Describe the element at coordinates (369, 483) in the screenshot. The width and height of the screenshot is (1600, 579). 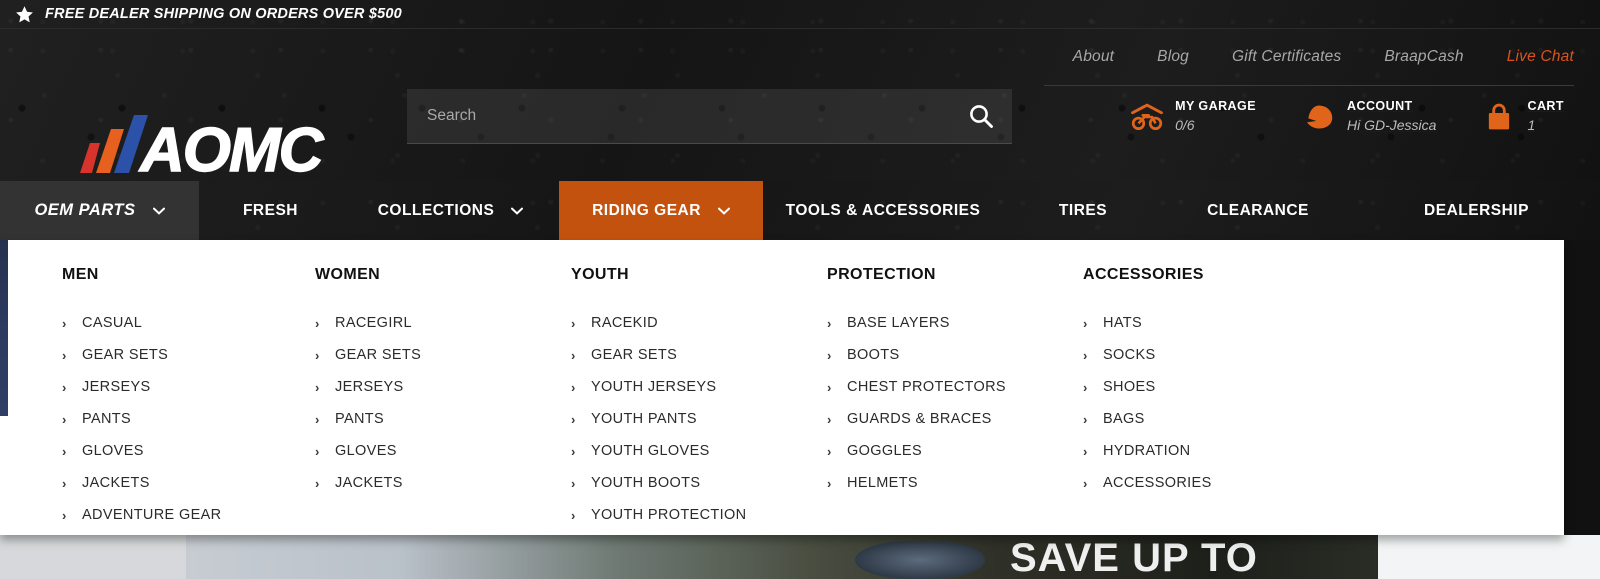
I see `mega-link-label: JACKETS` at that location.